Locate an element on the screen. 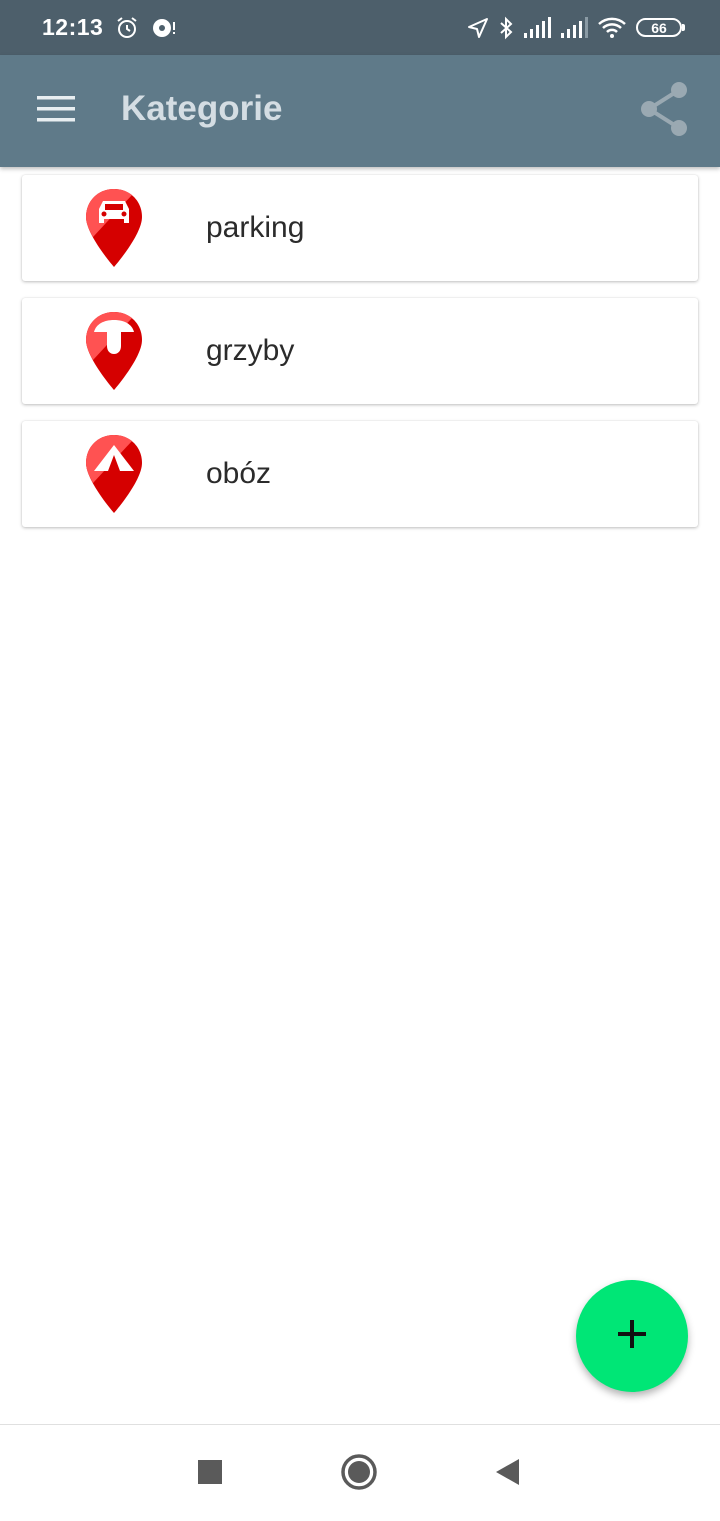 The height and width of the screenshot is (1521, 720). battery-icon: 66 is located at coordinates (660, 27).